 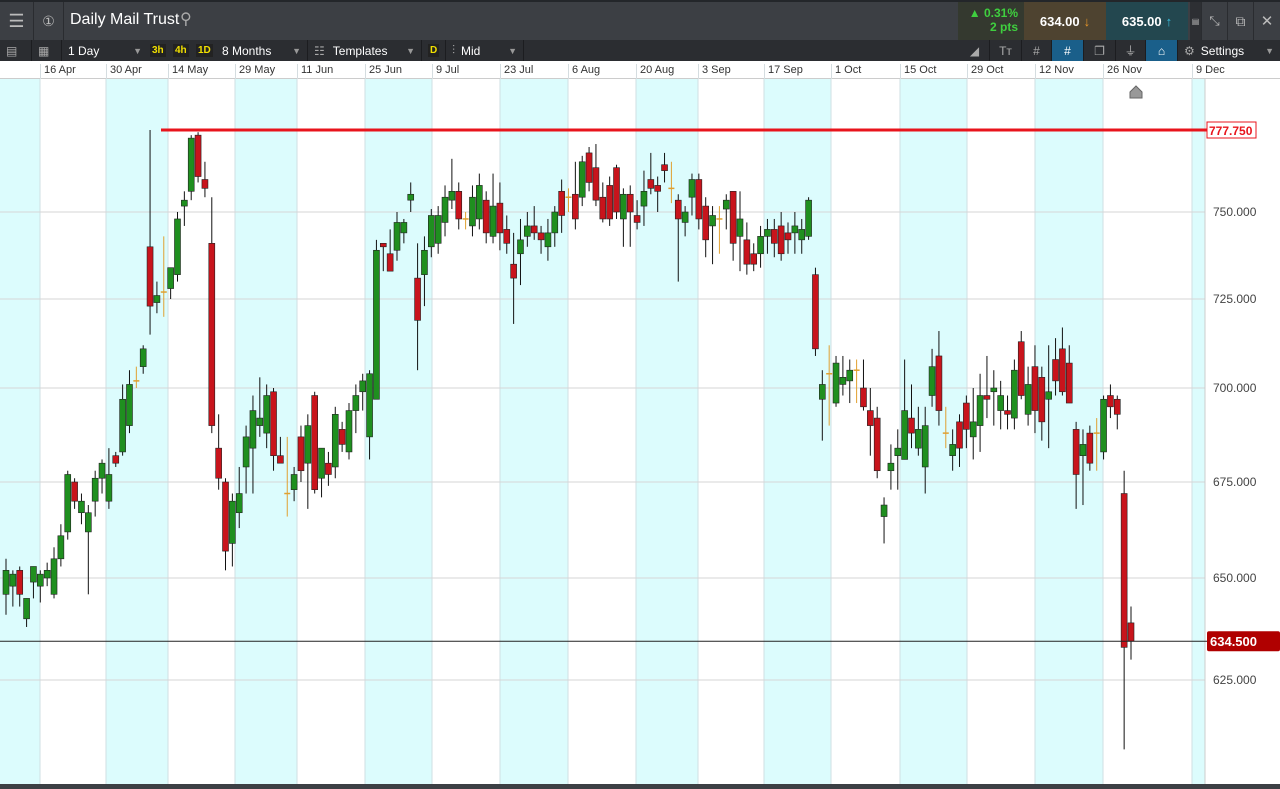 What do you see at coordinates (1231, 131) in the screenshot?
I see `resistance-label: 777.750` at bounding box center [1231, 131].